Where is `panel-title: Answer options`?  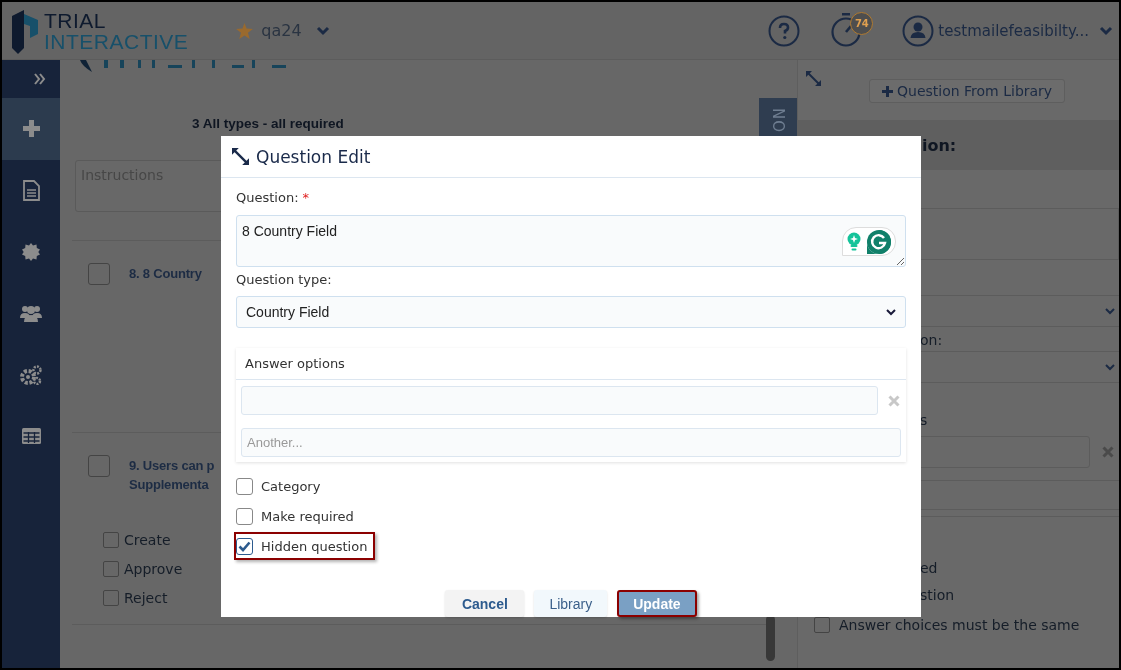
panel-title: Answer options is located at coordinates (295, 363).